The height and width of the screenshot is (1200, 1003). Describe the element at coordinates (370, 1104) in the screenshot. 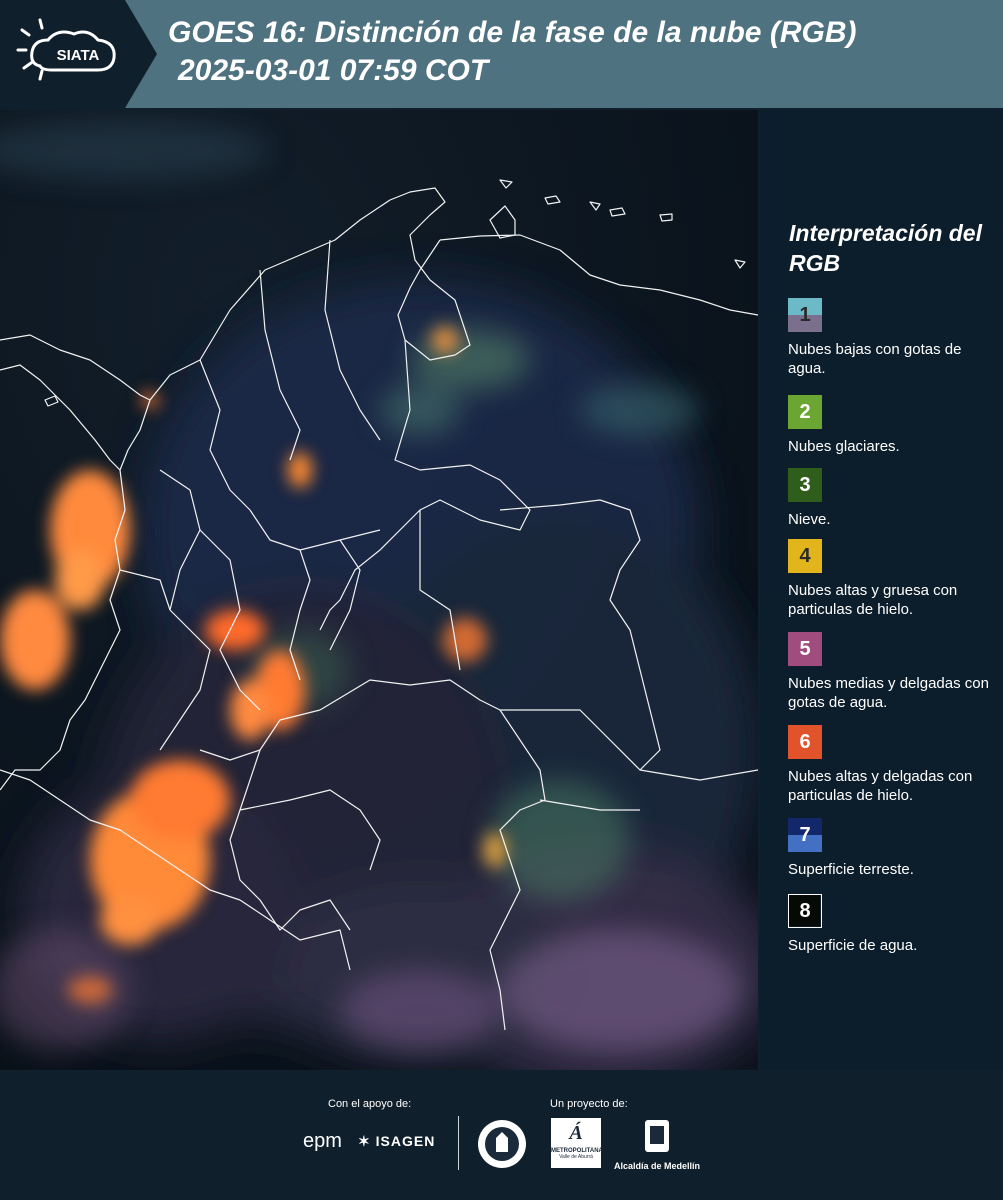

I see `support-label: Con el apoyo de:` at that location.